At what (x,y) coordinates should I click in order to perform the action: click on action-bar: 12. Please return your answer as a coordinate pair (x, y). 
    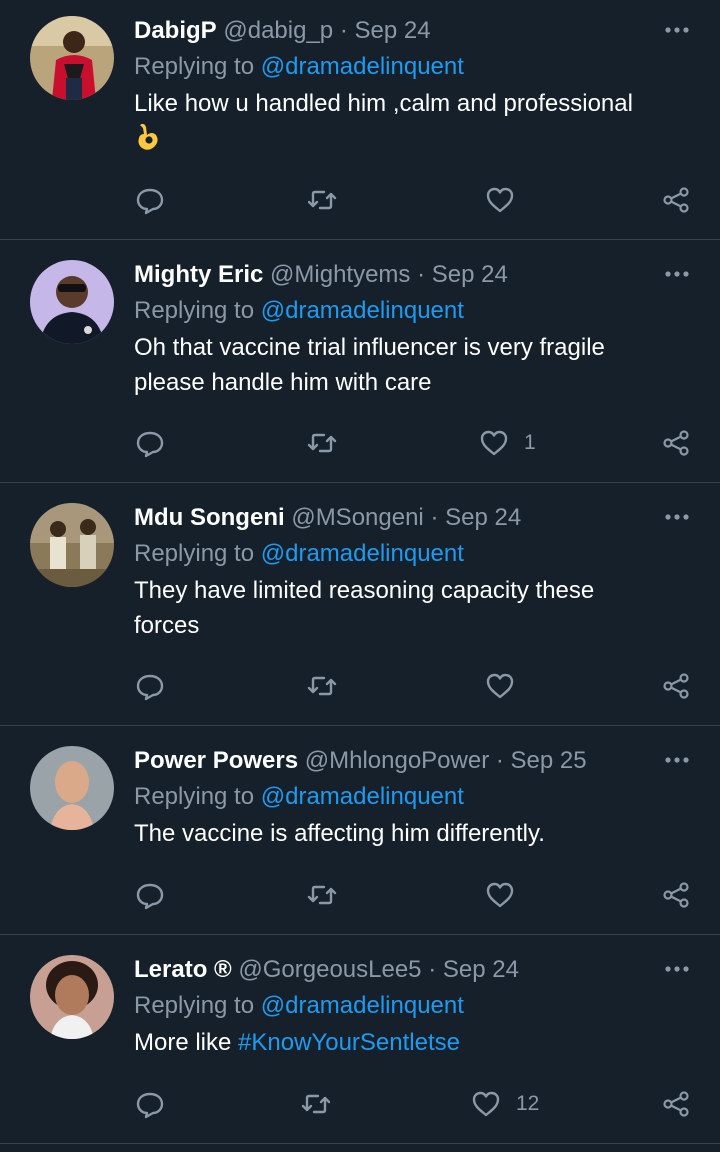
    Looking at the image, I should click on (360, 1104).